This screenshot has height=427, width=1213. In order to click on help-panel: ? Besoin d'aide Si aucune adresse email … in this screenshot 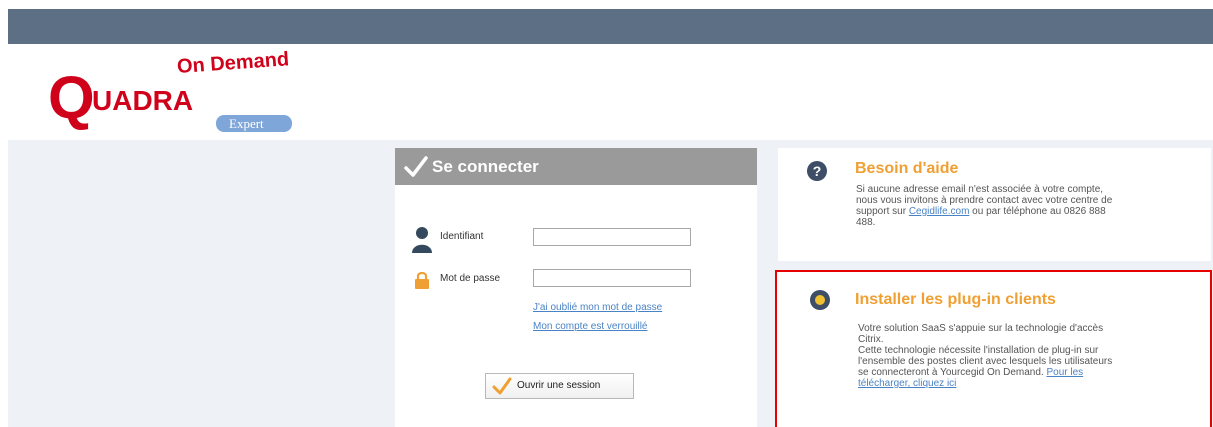, I will do `click(994, 204)`.